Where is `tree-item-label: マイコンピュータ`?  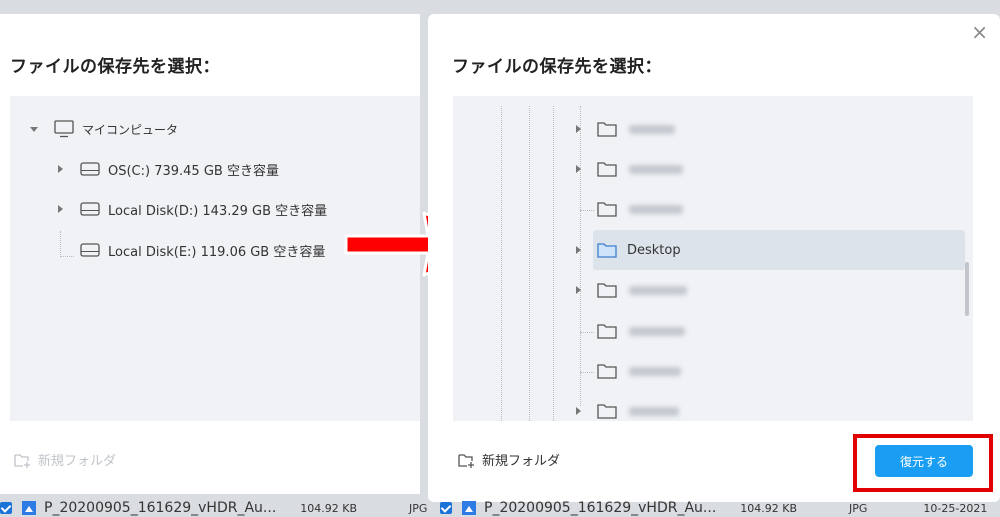
tree-item-label: マイコンピュータ is located at coordinates (130, 129).